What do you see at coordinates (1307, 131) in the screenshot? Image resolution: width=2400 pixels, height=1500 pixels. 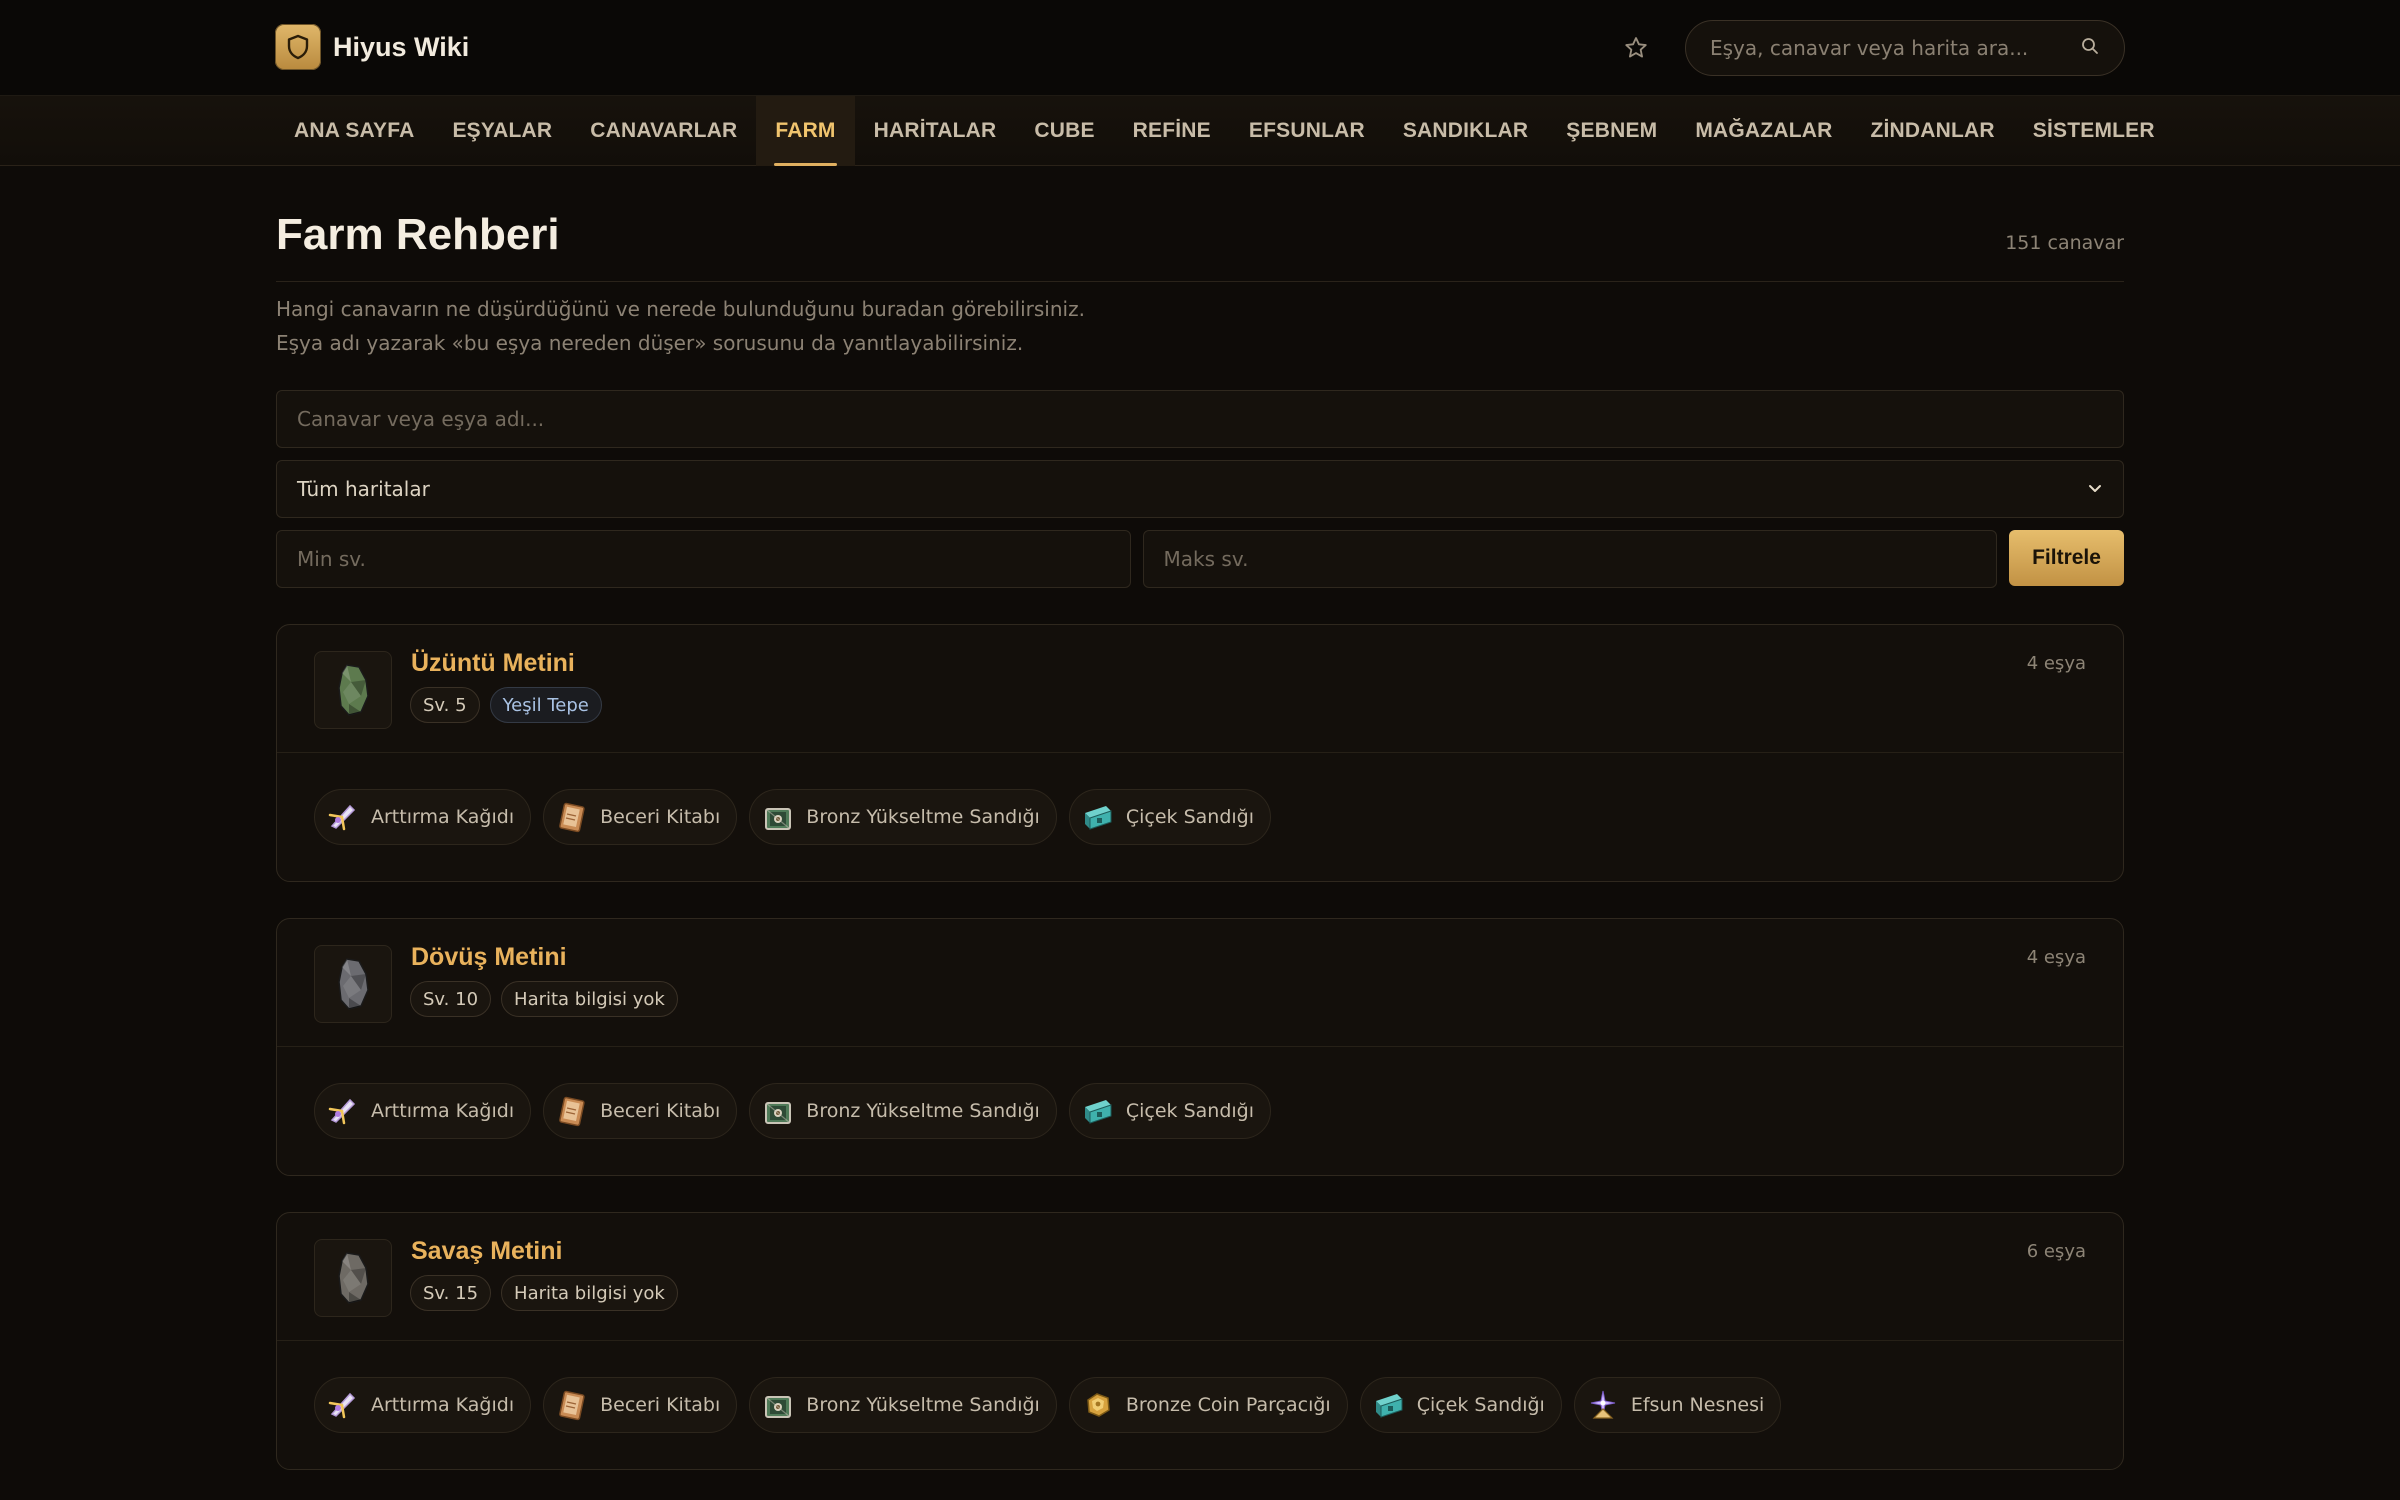 I see `nav-item-efsunlar: EFSUNLAR` at bounding box center [1307, 131].